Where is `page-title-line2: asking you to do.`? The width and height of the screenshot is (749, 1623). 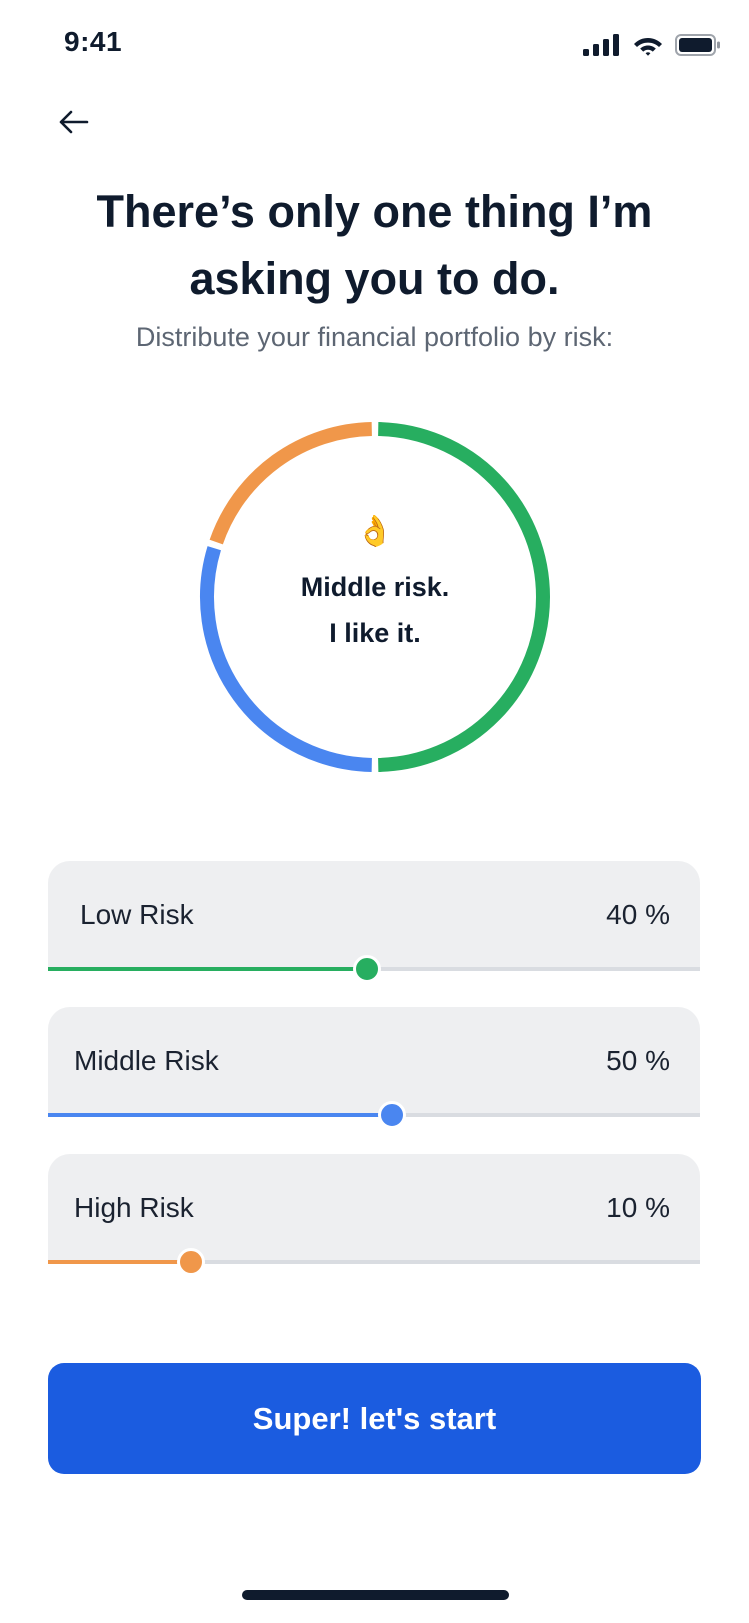
page-title-line2: asking you to do. is located at coordinates (374, 278).